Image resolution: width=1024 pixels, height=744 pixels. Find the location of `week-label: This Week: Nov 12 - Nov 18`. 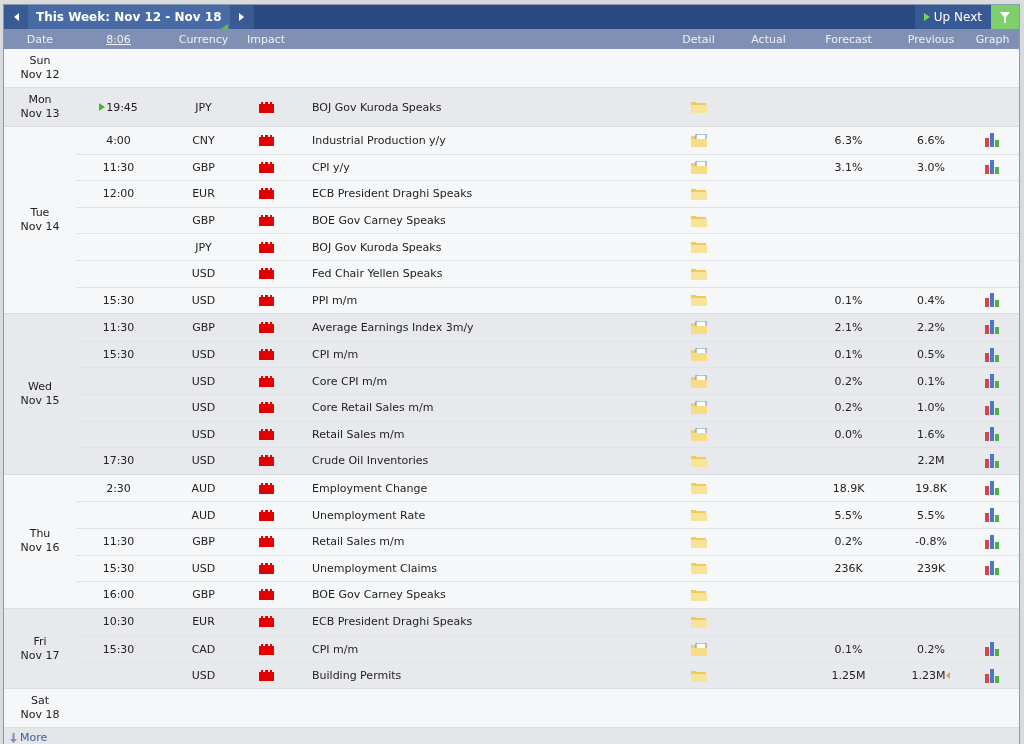

week-label: This Week: Nov 12 - Nov 18 is located at coordinates (129, 17).